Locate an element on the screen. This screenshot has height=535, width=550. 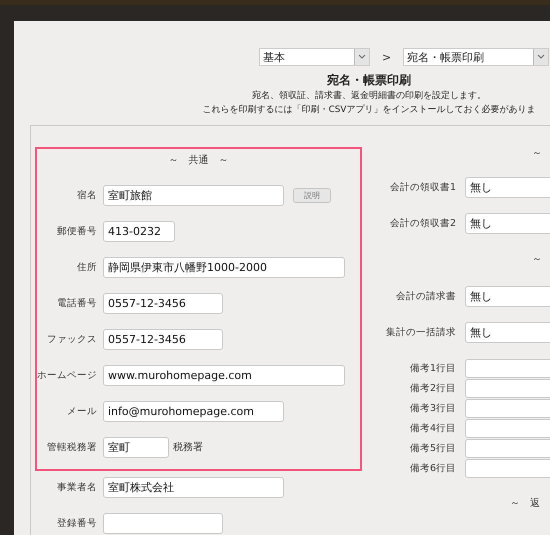
description-text: 宛名、領収証、請求書、返金明細書の印刷を設定します。 is located at coordinates (369, 96).